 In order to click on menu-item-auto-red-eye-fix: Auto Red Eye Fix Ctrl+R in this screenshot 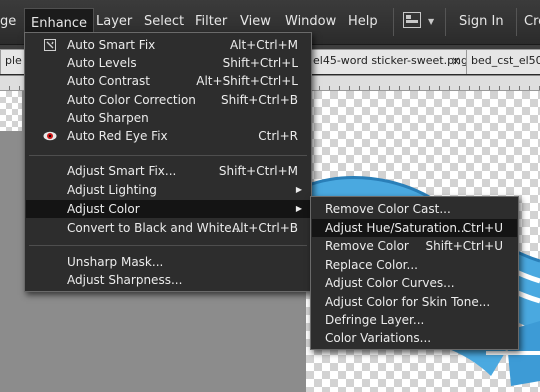, I will do `click(168, 136)`.